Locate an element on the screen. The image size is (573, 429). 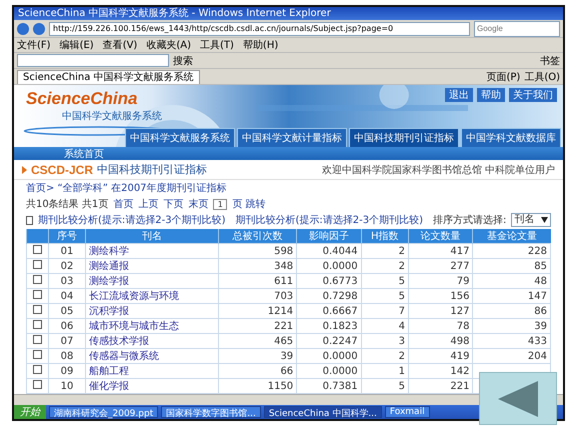
address-field: http://159.226.100.156/ews_1443/http/cscdb.csdl.ac.cn/journals/Subject.jsp?page=0 is located at coordinates (259, 29).